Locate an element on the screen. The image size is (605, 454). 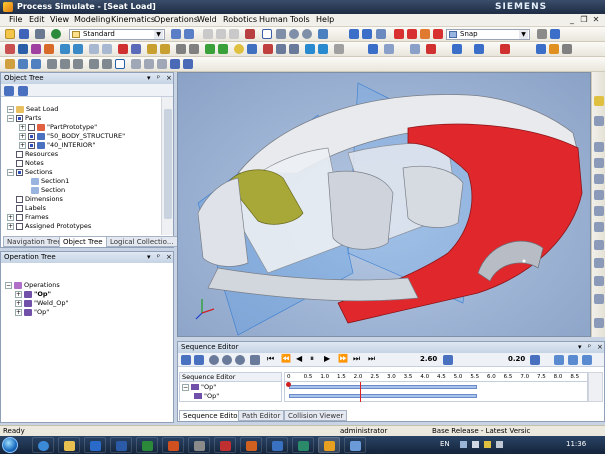
loop-icon is located at coordinates (573, 360).